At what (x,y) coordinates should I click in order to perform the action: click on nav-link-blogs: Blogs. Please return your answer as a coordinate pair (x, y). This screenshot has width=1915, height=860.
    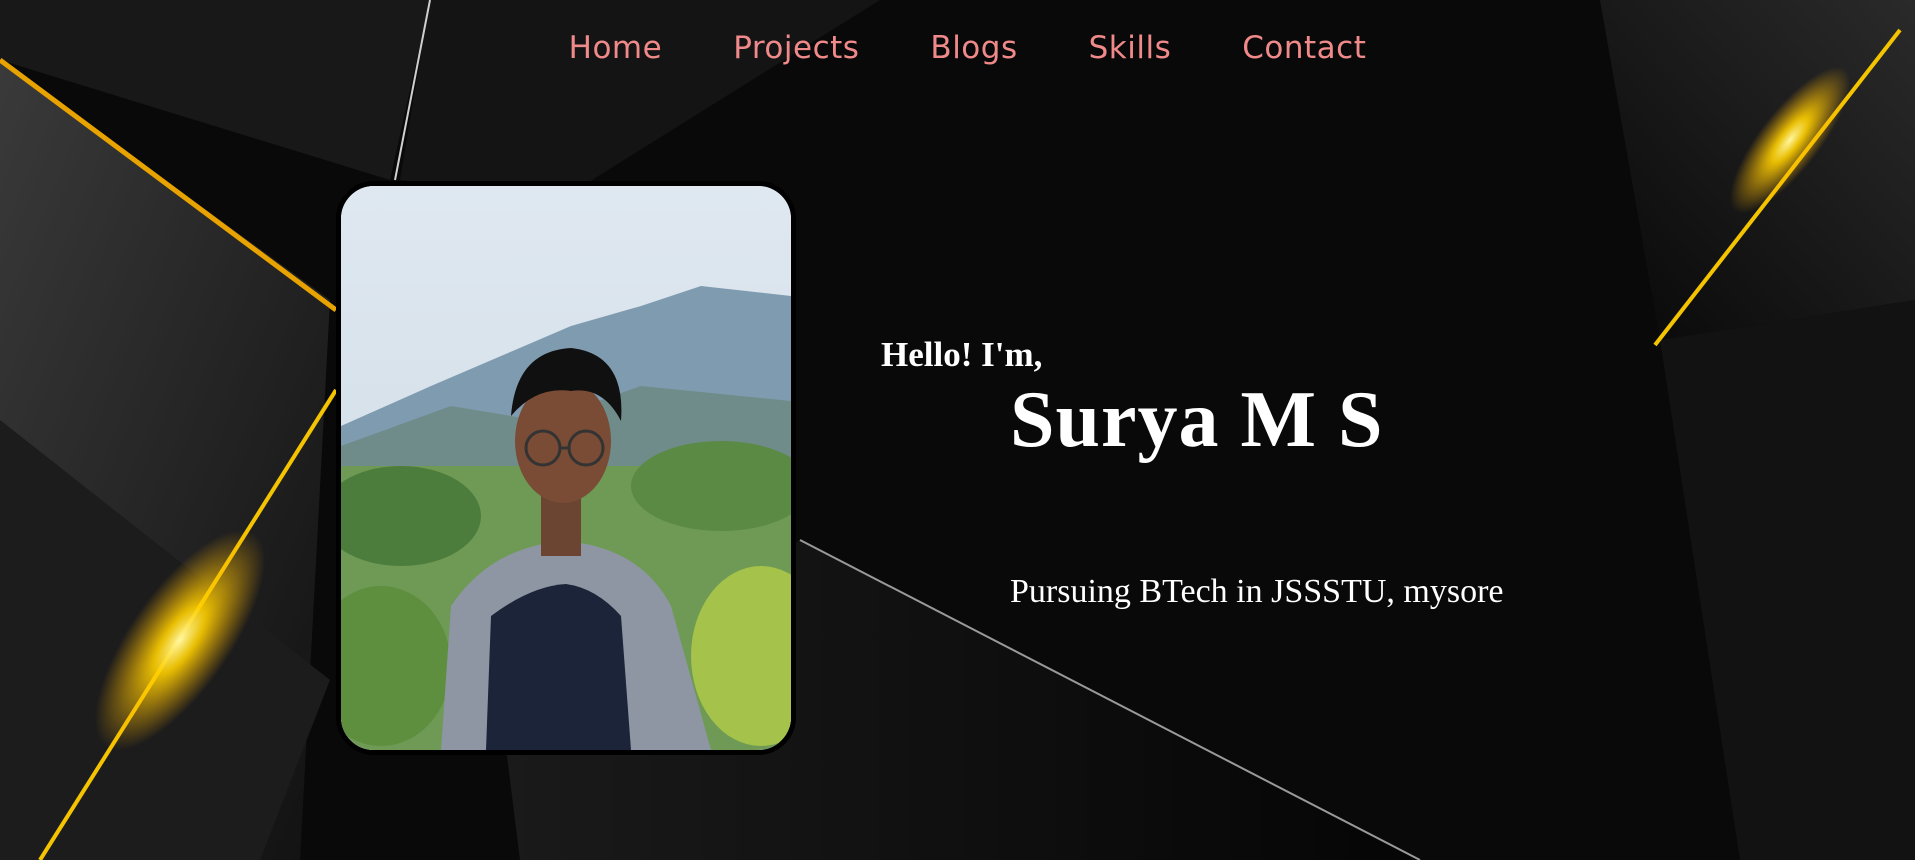
    Looking at the image, I should click on (973, 48).